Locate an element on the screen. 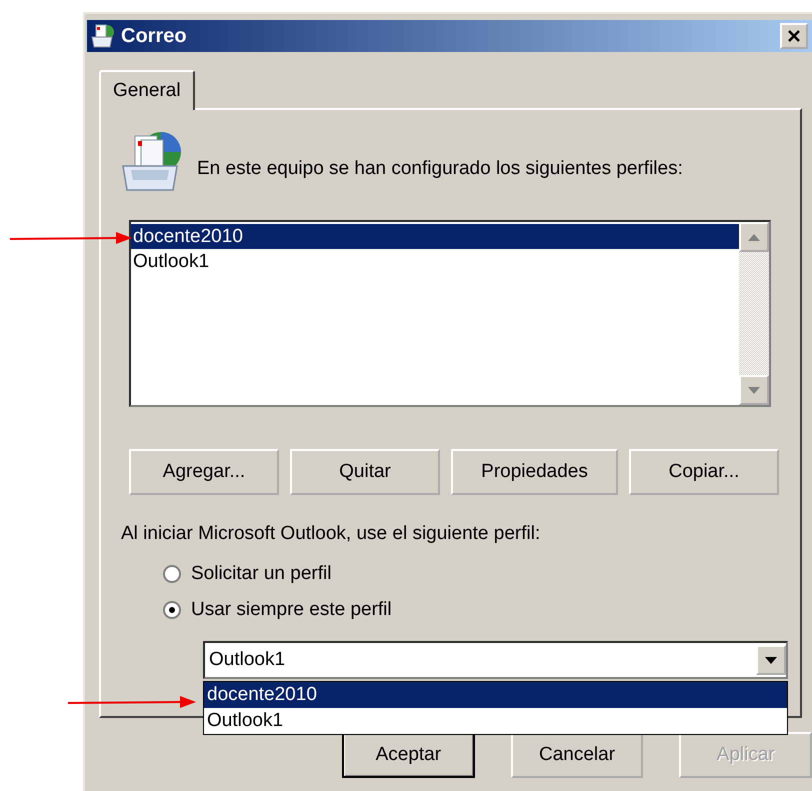 The height and width of the screenshot is (791, 812). scrollbar is located at coordinates (754, 313).